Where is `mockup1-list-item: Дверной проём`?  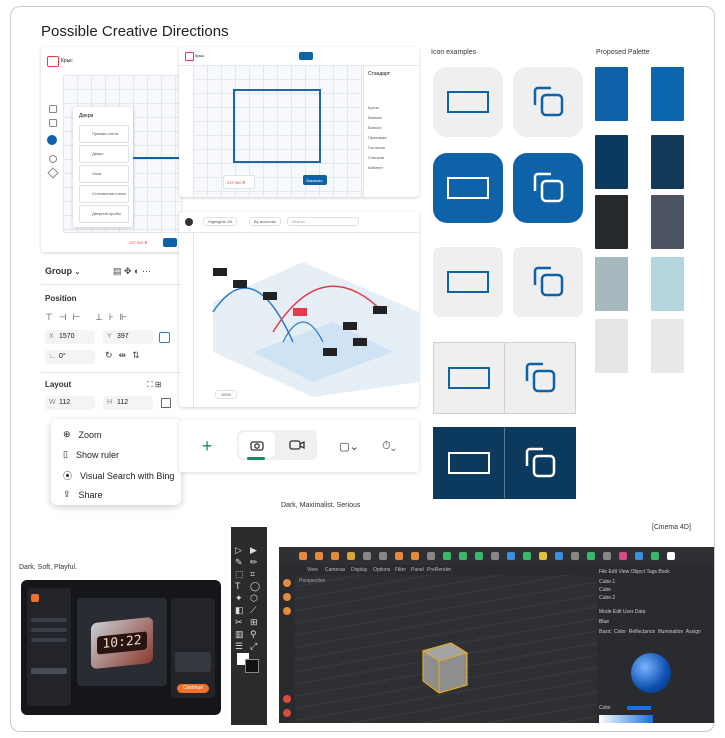
mockup1-list-item: Дверной проём is located at coordinates (104, 214).